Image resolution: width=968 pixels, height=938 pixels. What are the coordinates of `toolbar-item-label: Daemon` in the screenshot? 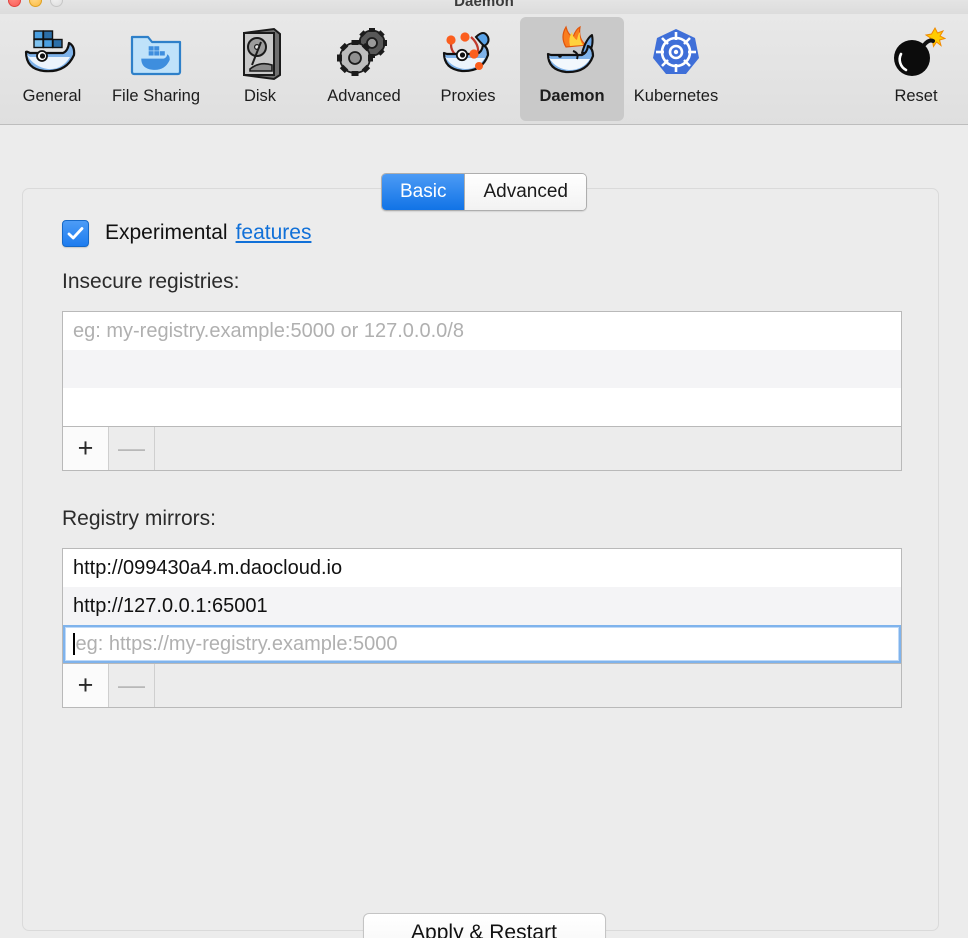 It's located at (572, 96).